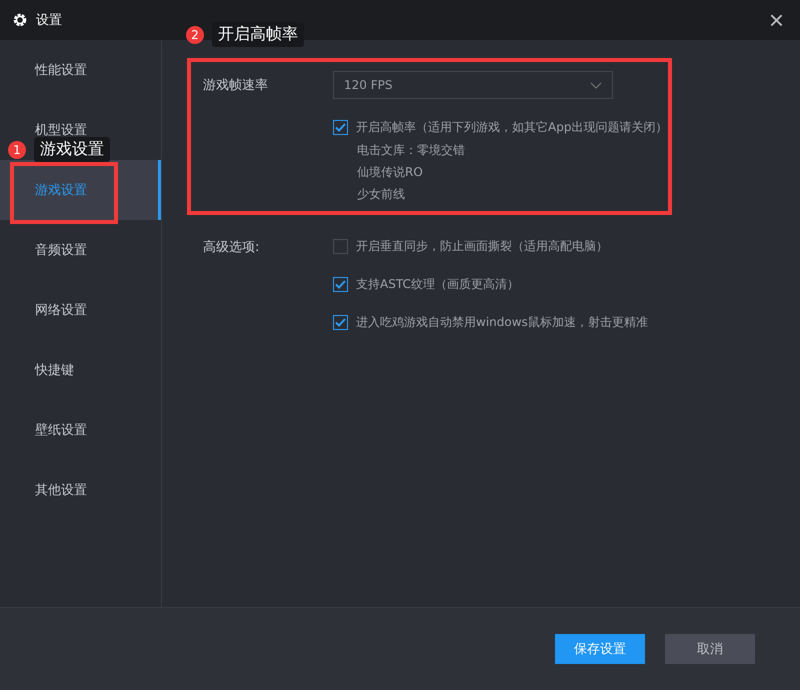 This screenshot has height=690, width=800. Describe the element at coordinates (72, 149) in the screenshot. I see `callout-tooltip: 游戏设置` at that location.